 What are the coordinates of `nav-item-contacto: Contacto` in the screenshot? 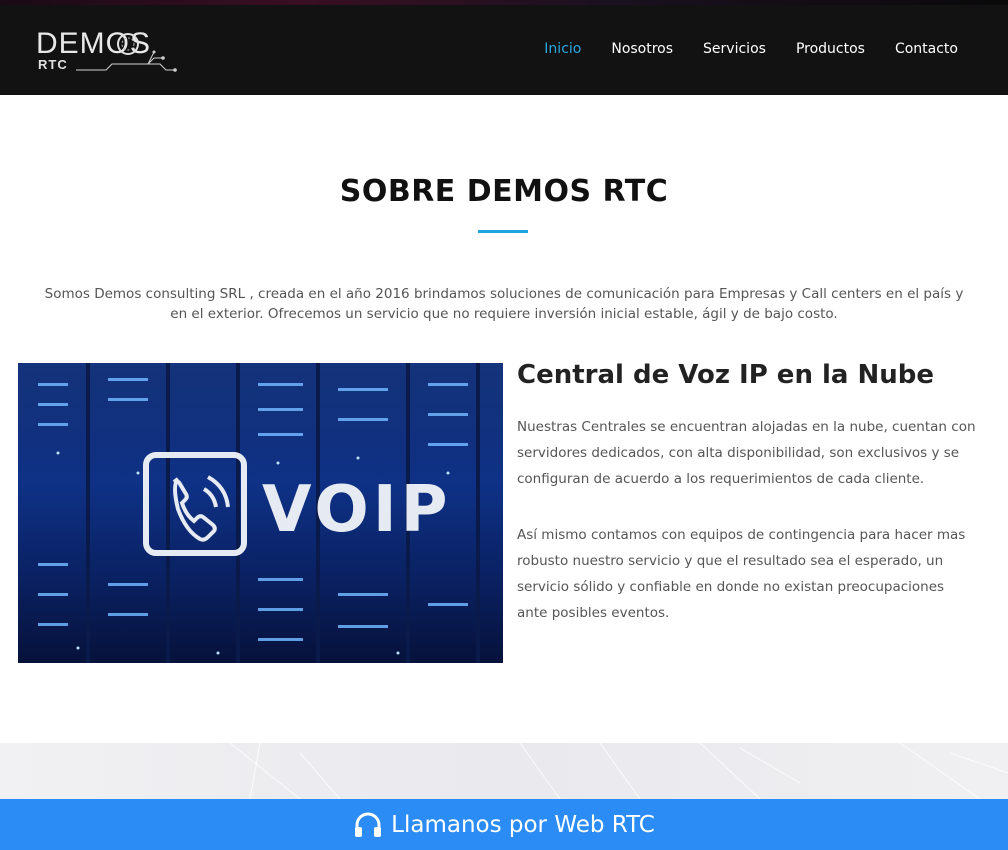 It's located at (926, 49).